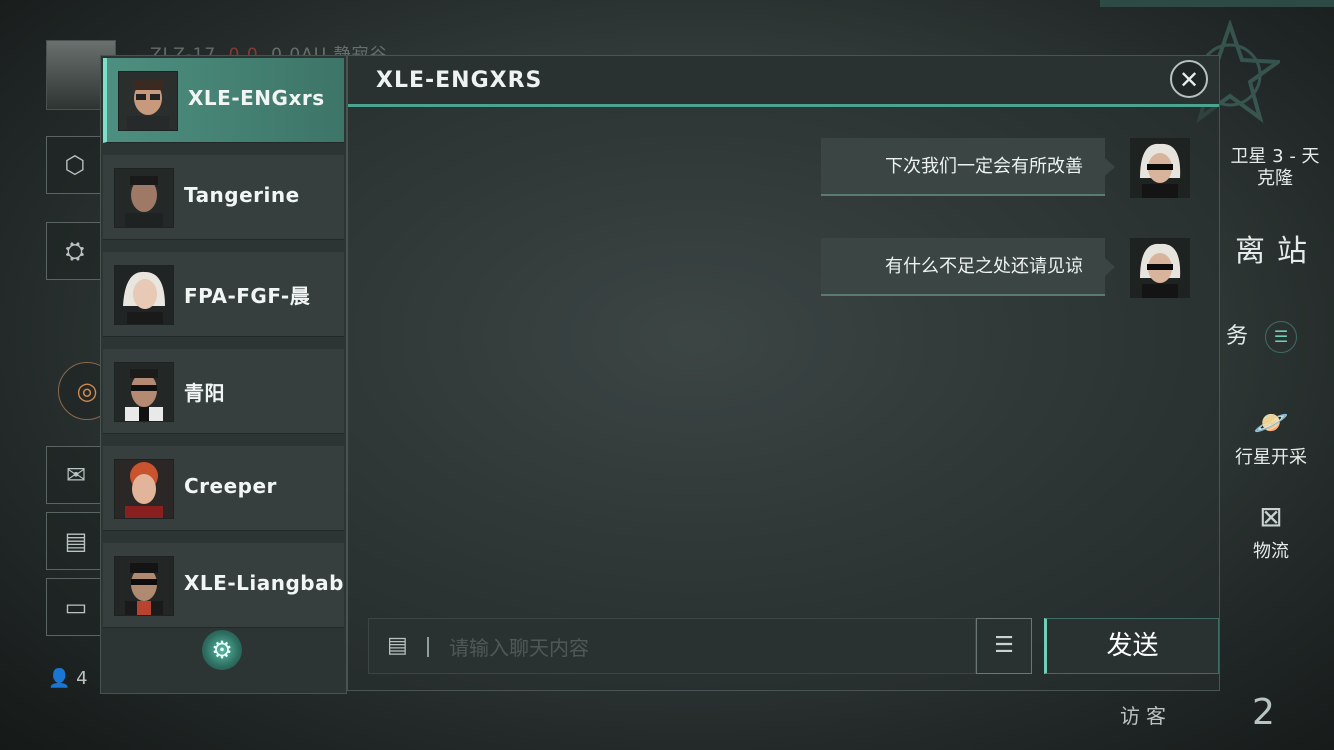 This screenshot has height=750, width=1334. What do you see at coordinates (230, 486) in the screenshot?
I see `contact-name: Creeper` at bounding box center [230, 486].